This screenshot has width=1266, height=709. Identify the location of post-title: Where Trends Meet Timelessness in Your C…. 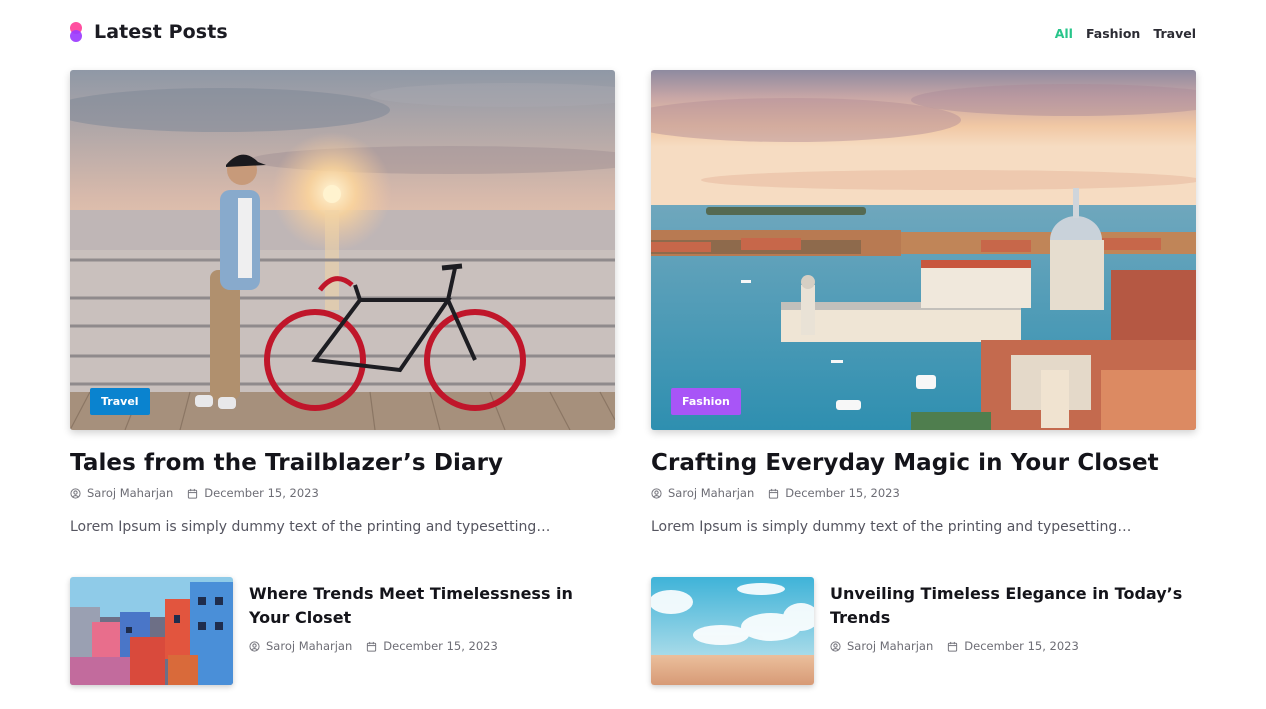
(432, 606).